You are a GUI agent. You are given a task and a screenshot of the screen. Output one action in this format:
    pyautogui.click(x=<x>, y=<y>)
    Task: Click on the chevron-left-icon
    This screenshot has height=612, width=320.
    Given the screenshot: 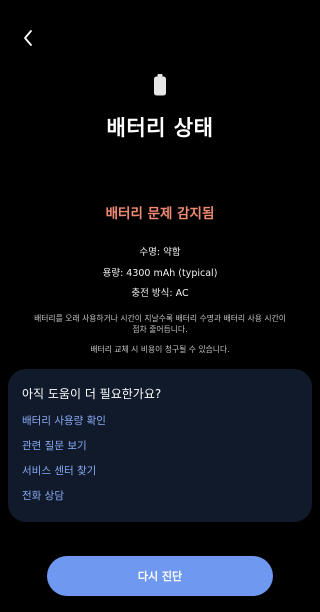 What is the action you would take?
    pyautogui.click(x=28, y=38)
    